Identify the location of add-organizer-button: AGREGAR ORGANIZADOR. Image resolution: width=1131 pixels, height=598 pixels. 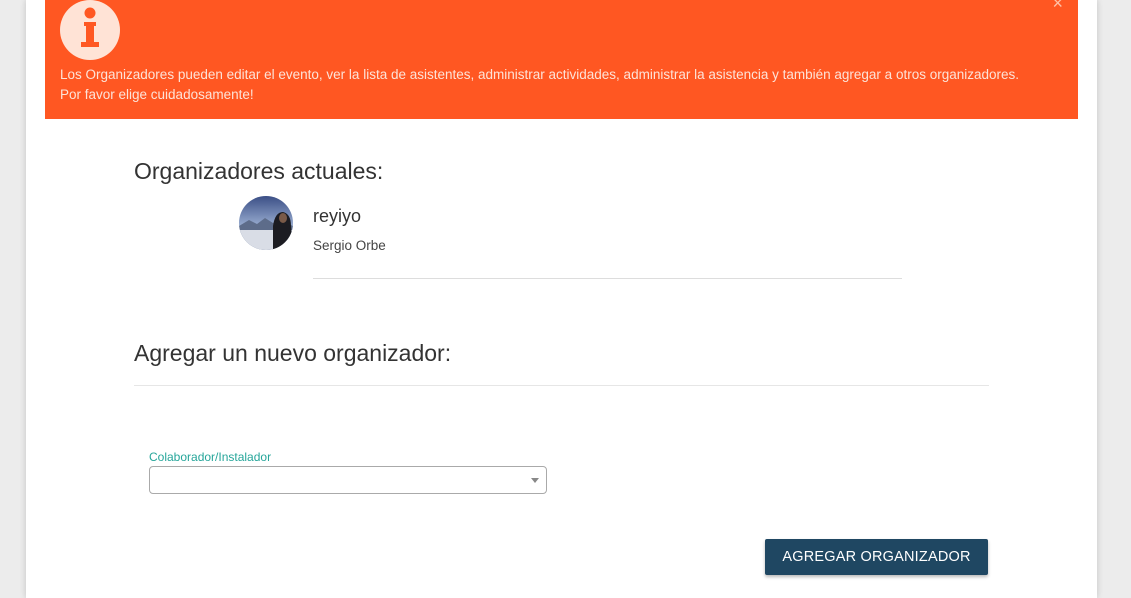
(876, 557).